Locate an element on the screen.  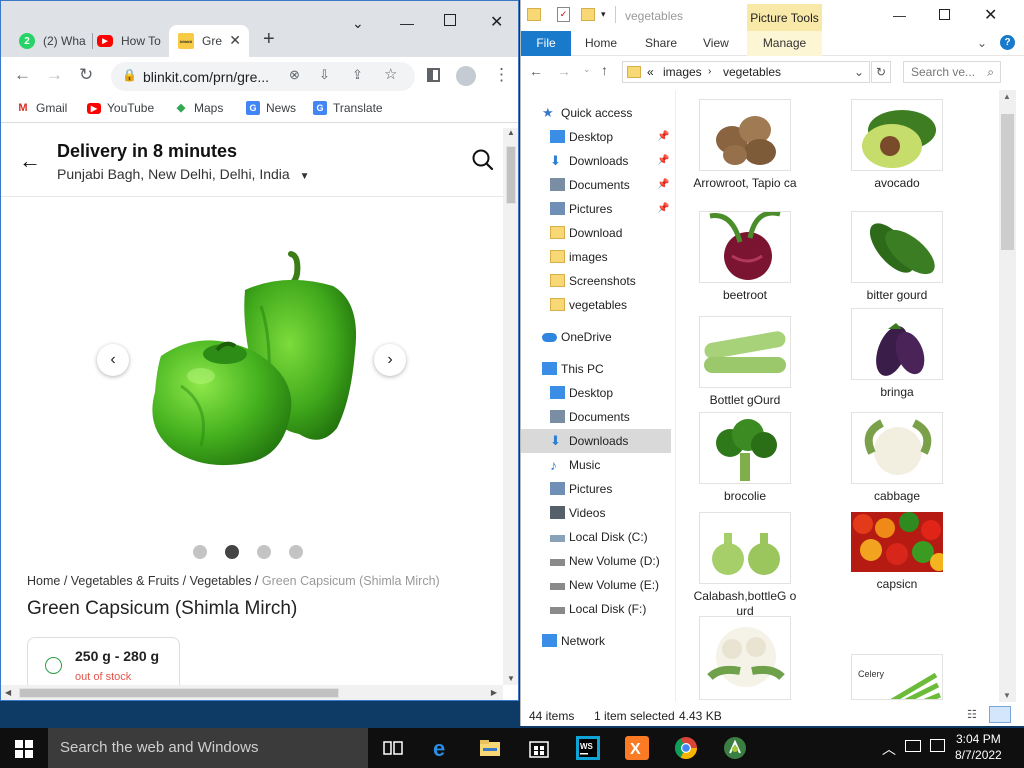
recent-locations-icon: ⌄ is located at coordinates (587, 69).